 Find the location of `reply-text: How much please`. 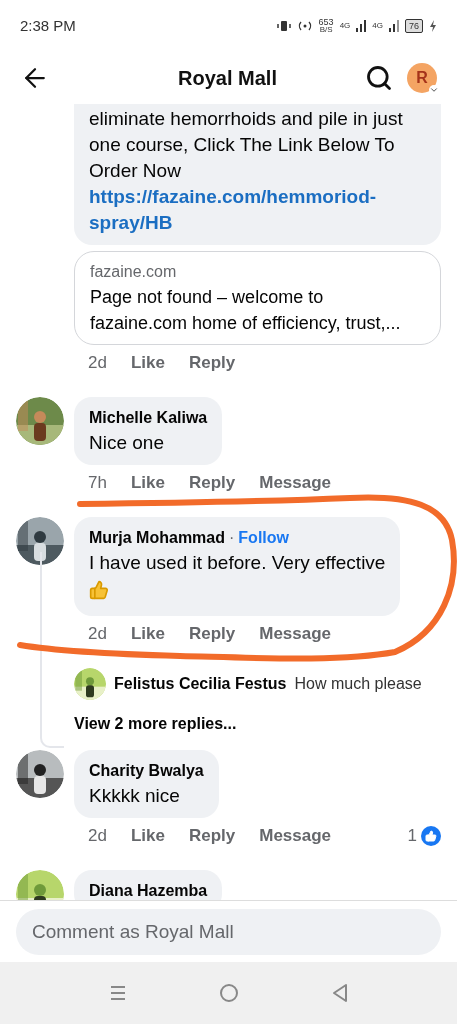

reply-text: How much please is located at coordinates (358, 684).